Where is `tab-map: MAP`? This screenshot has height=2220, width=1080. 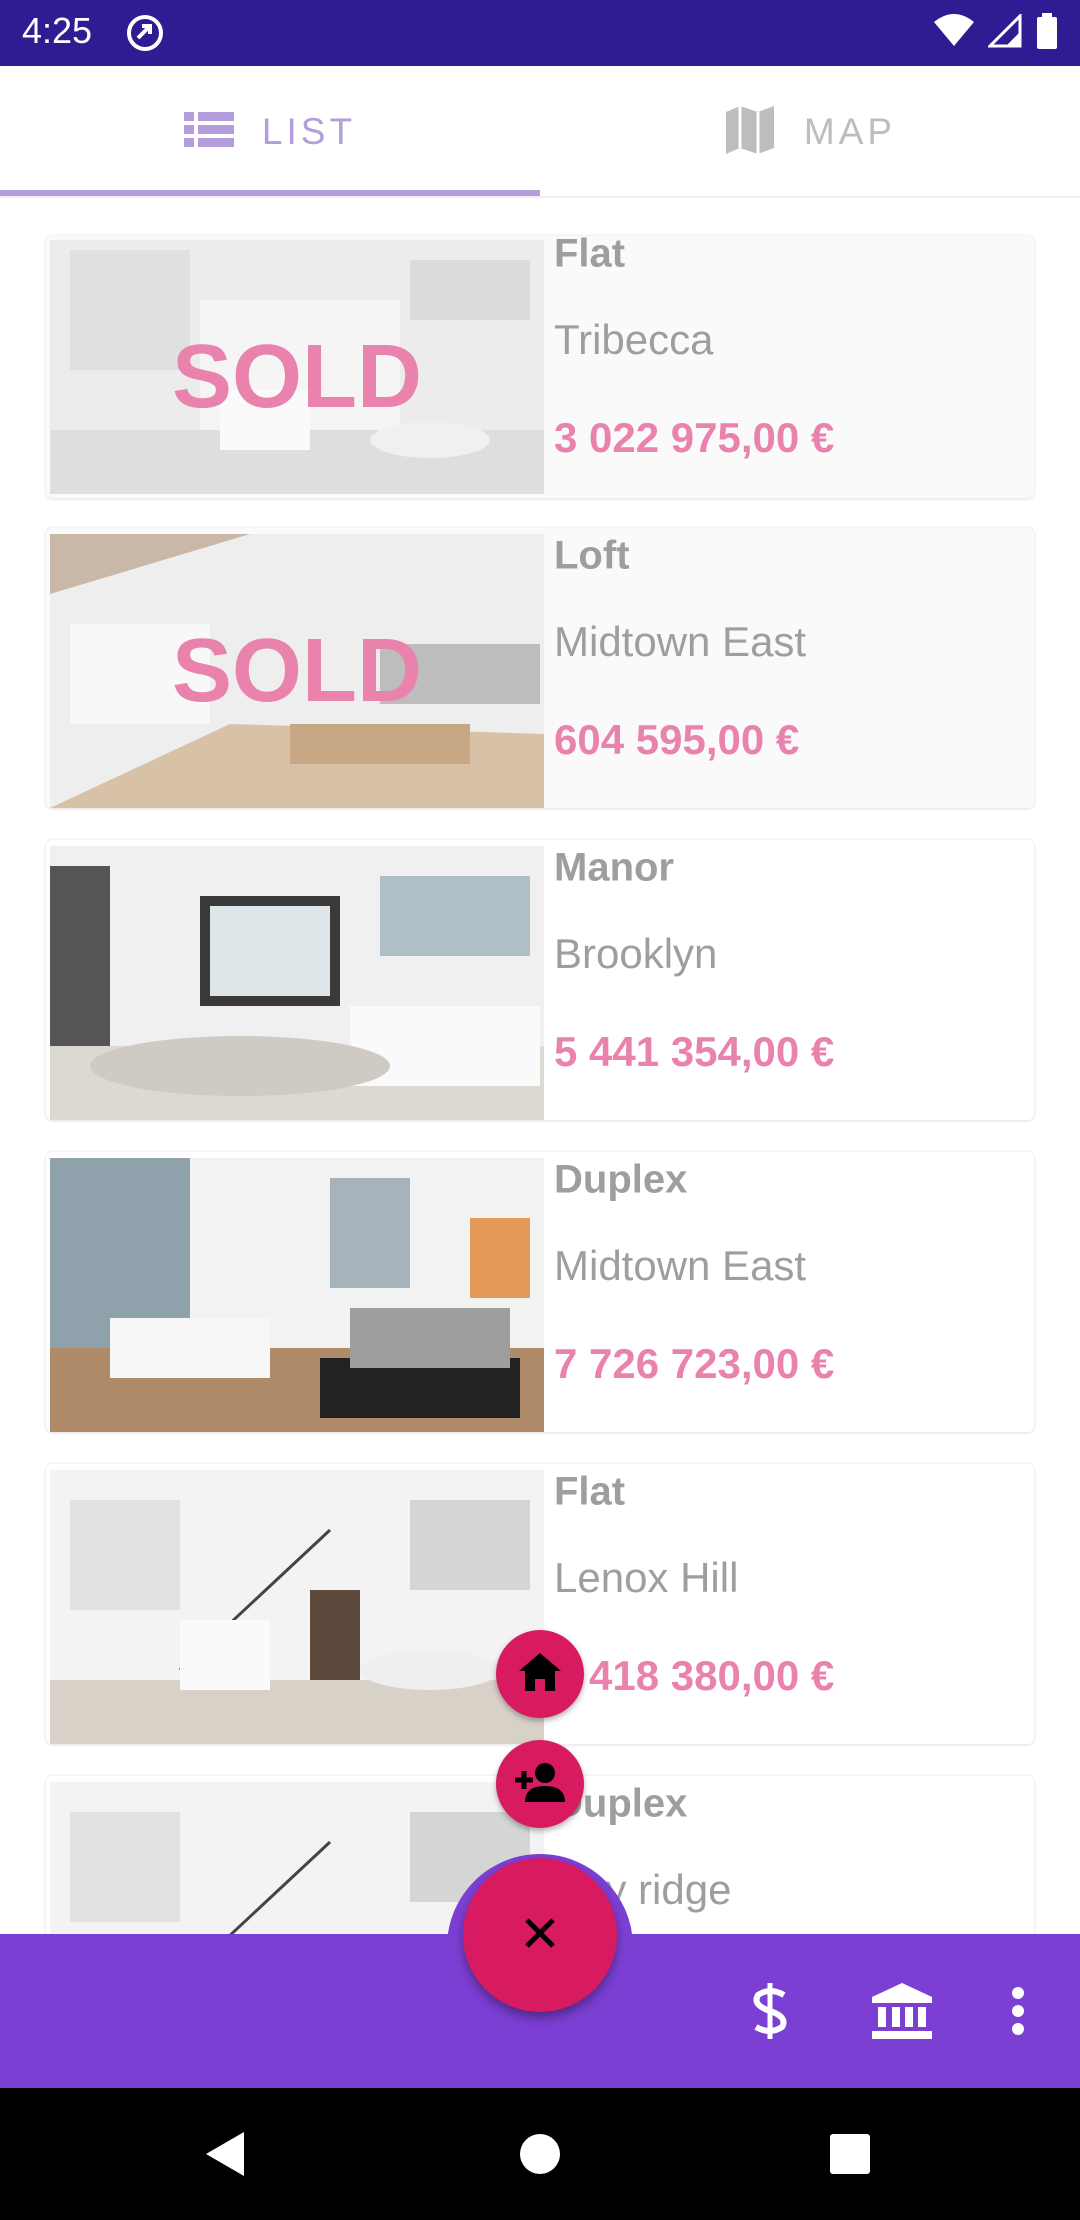
tab-map: MAP is located at coordinates (810, 132).